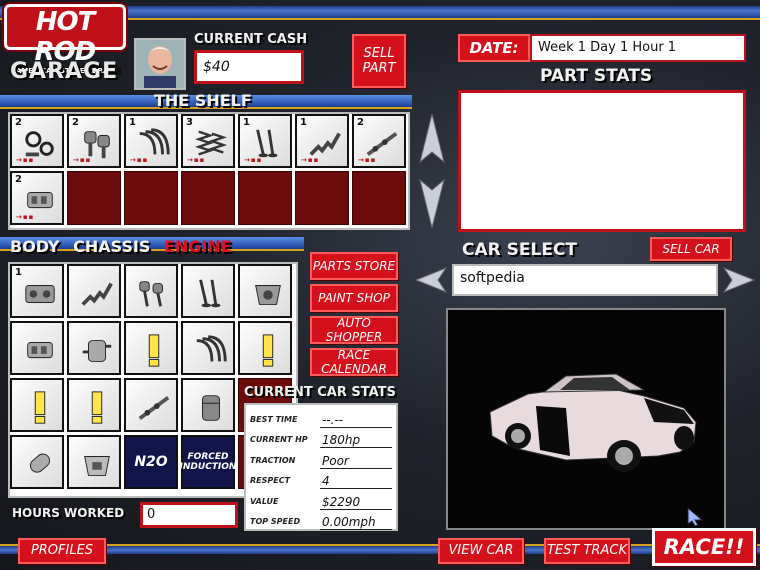 Image resolution: width=760 pixels, height=570 pixels. Describe the element at coordinates (321, 417) in the screenshot. I see `stat-best-time: BEST TIME --.--` at that location.